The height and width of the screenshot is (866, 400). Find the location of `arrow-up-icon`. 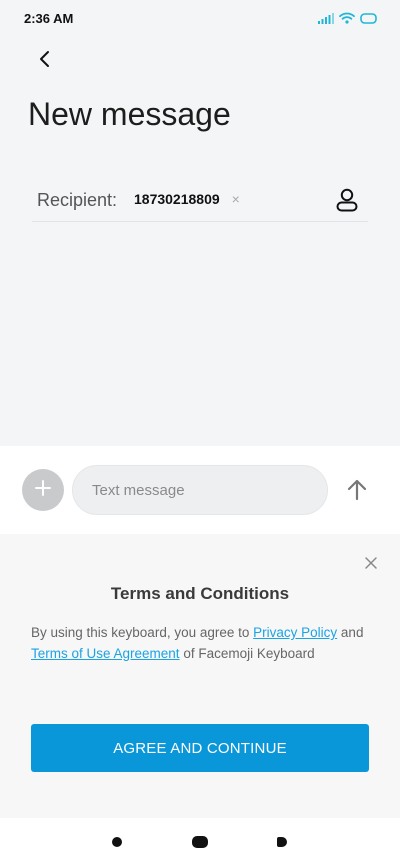

arrow-up-icon is located at coordinates (357, 493).